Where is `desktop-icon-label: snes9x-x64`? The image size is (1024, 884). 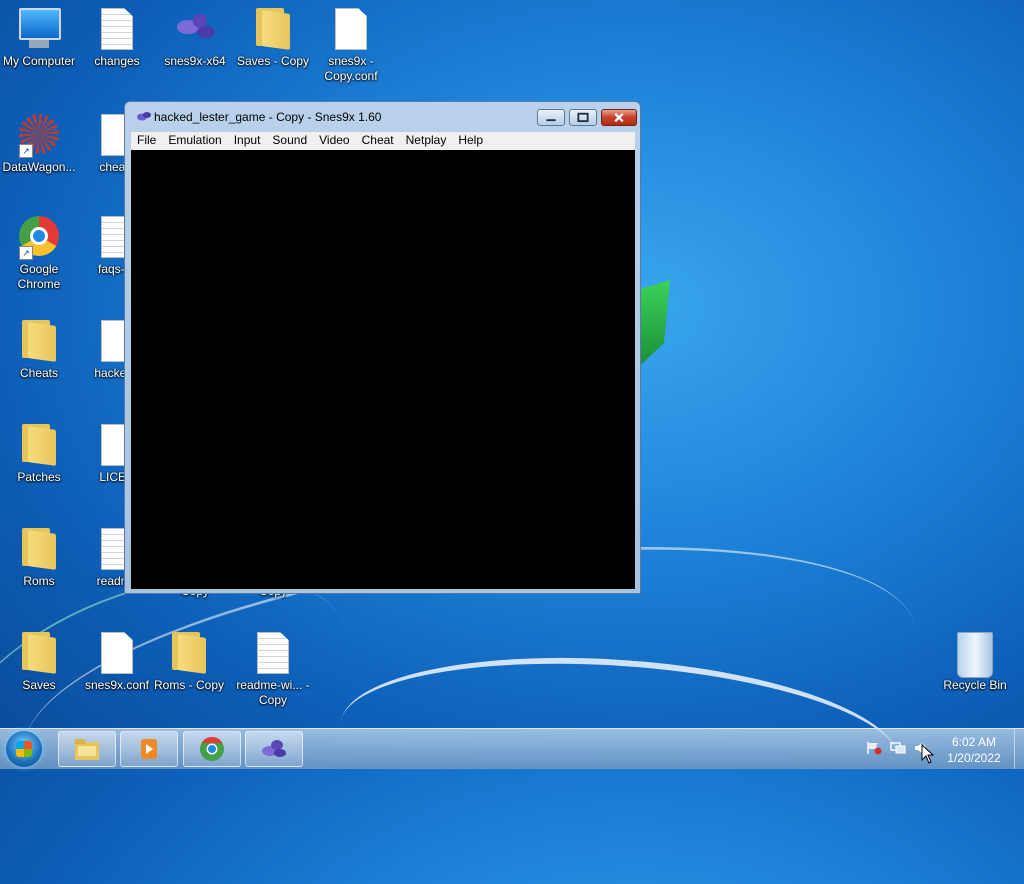 desktop-icon-label: snes9x-x64 is located at coordinates (195, 61).